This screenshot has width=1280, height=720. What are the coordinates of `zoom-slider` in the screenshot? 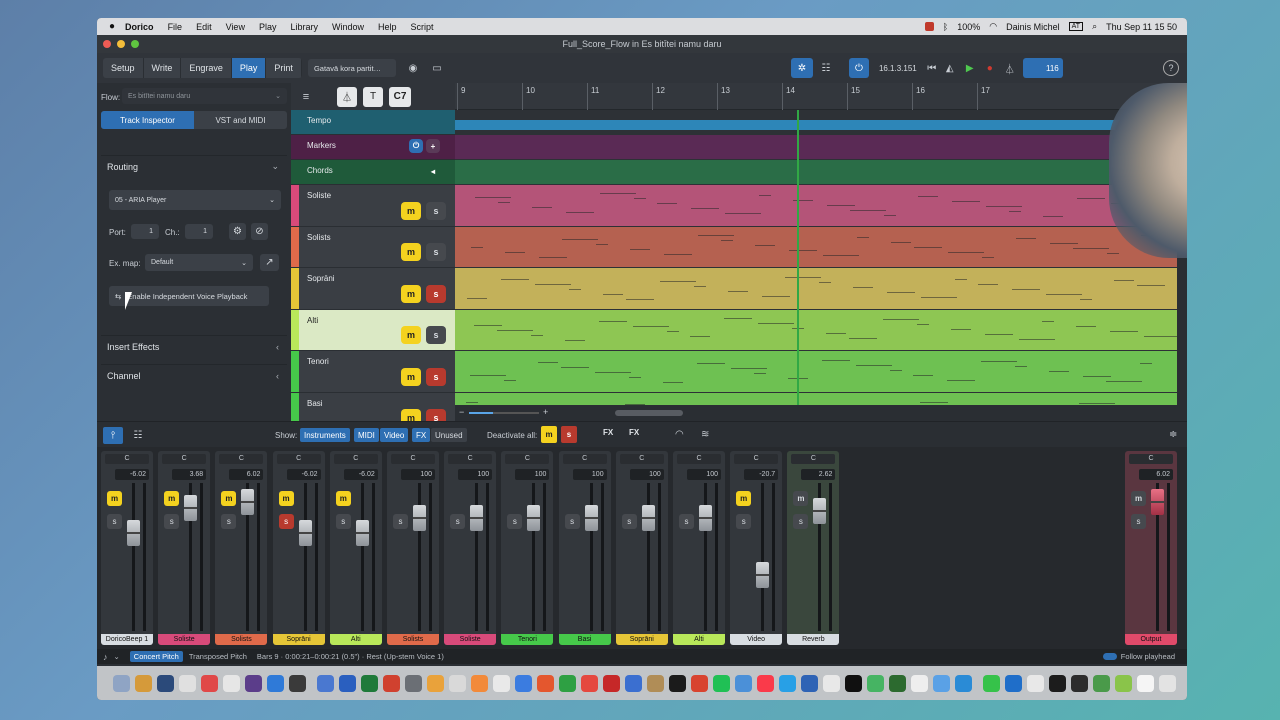 It's located at (504, 413).